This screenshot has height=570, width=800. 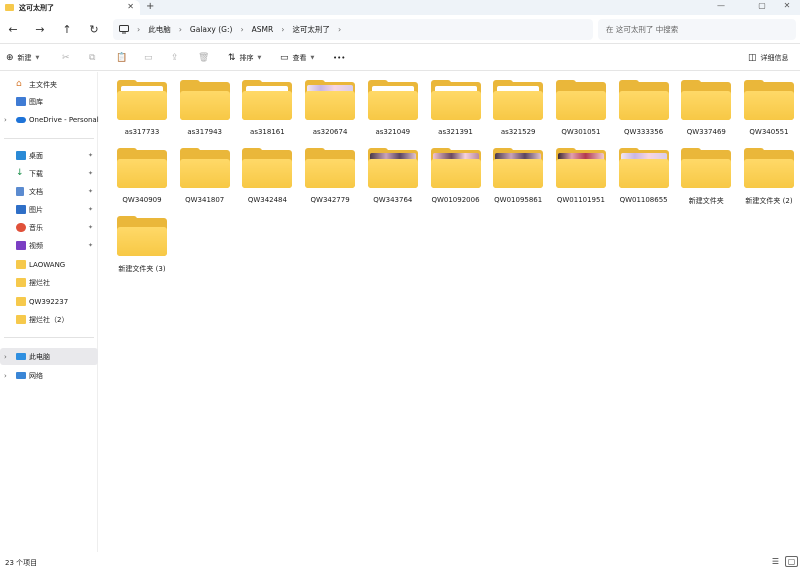 What do you see at coordinates (456, 107) in the screenshot?
I see `folder-item: as321391` at bounding box center [456, 107].